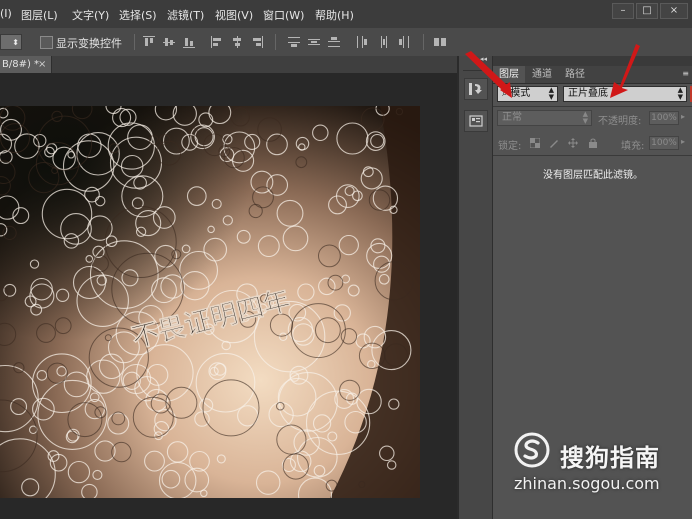 The image size is (692, 519). What do you see at coordinates (169, 42) in the screenshot?
I see `align-vertical-center-icon` at bounding box center [169, 42].